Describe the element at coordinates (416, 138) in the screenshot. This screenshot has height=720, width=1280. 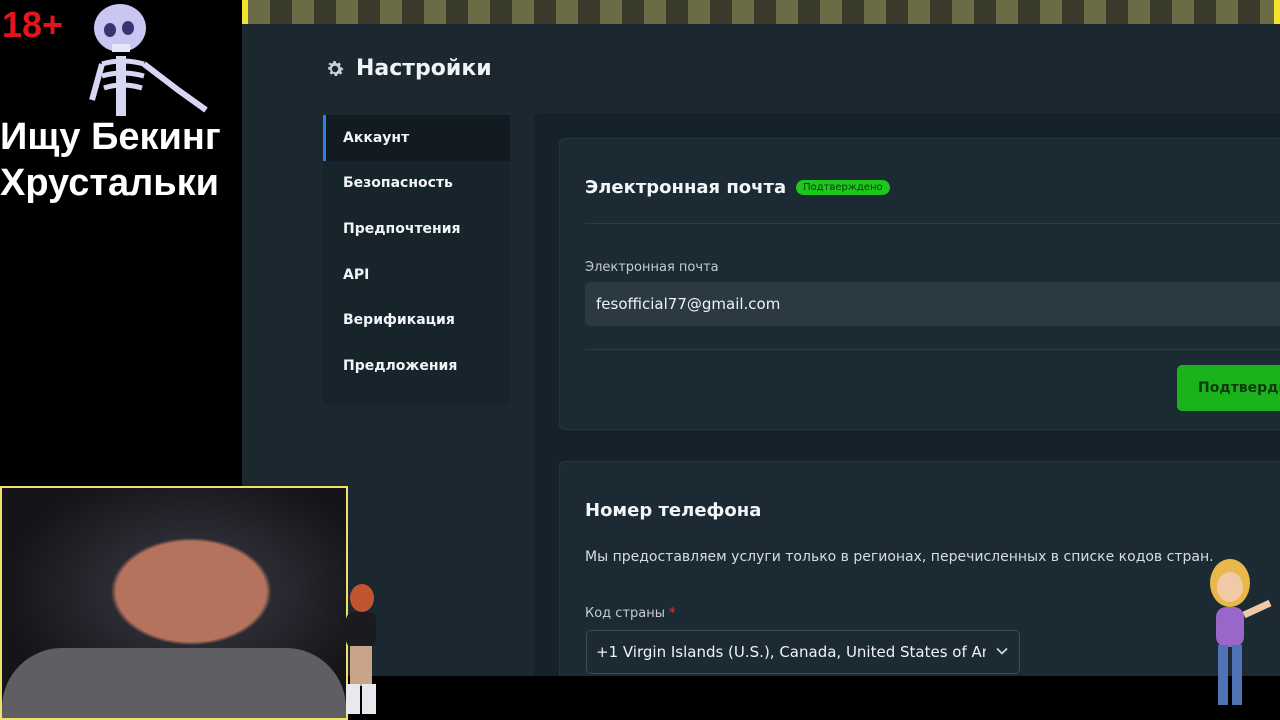
I see `sidebar-item-account: Аккаунт` at that location.